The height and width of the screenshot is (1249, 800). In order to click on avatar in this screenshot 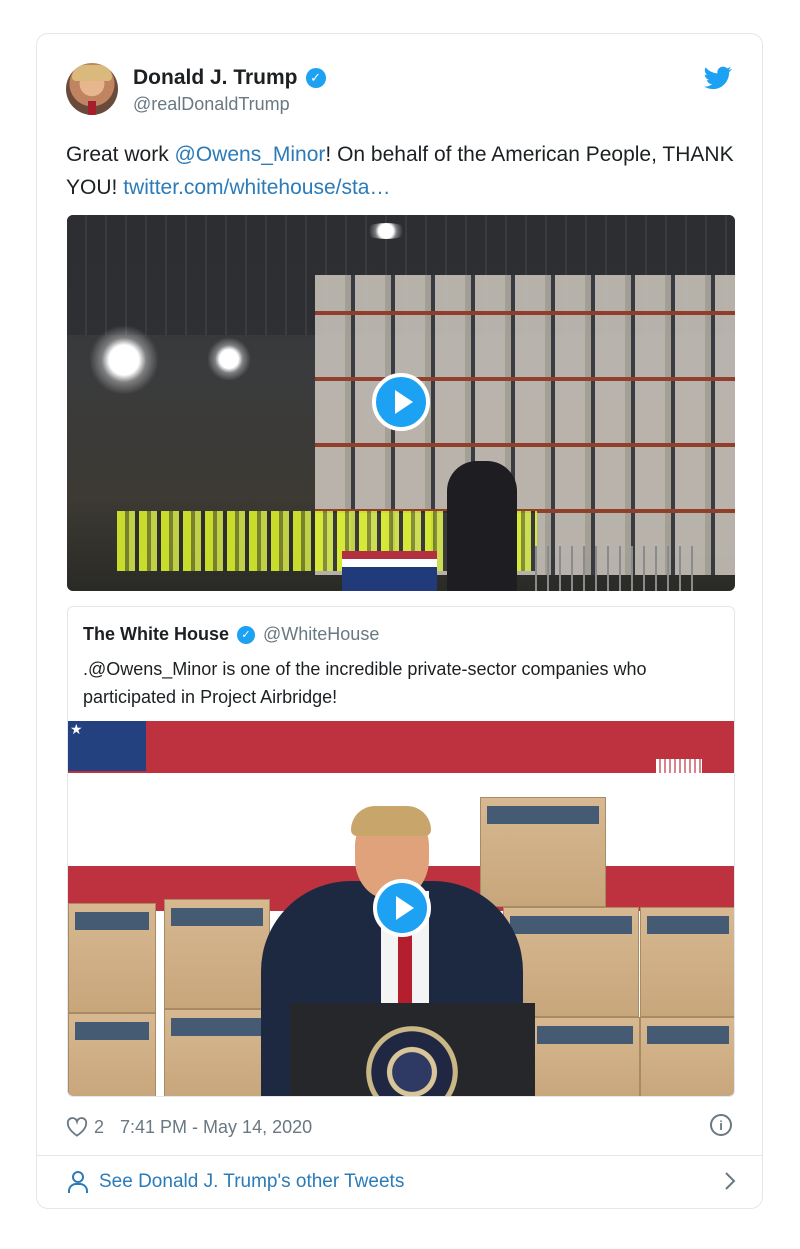, I will do `click(92, 89)`.